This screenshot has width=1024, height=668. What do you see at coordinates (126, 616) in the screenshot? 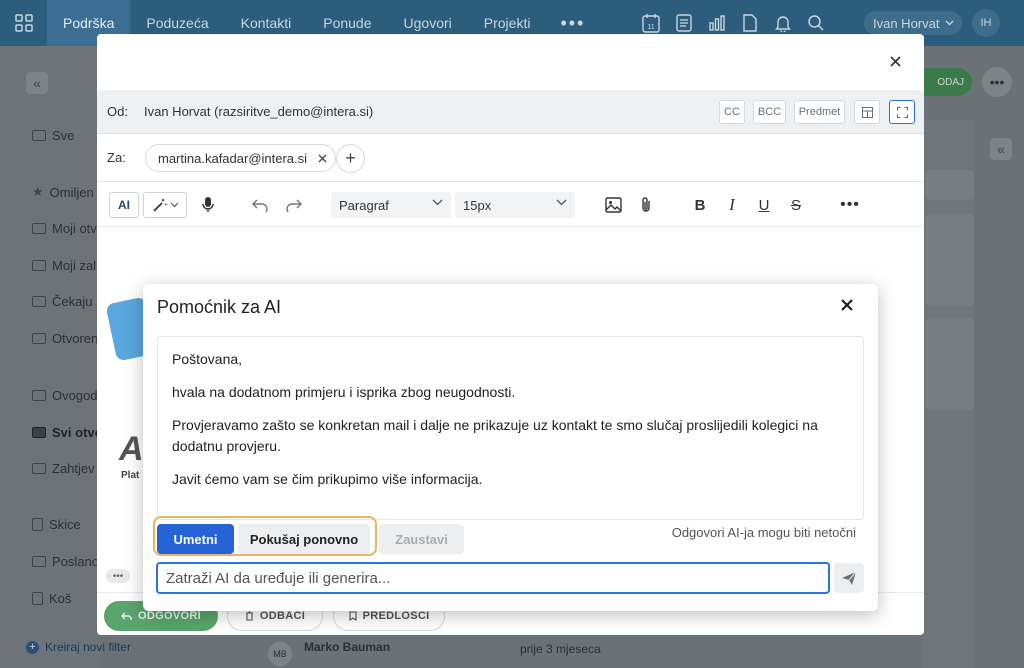
I see `reply-icon` at bounding box center [126, 616].